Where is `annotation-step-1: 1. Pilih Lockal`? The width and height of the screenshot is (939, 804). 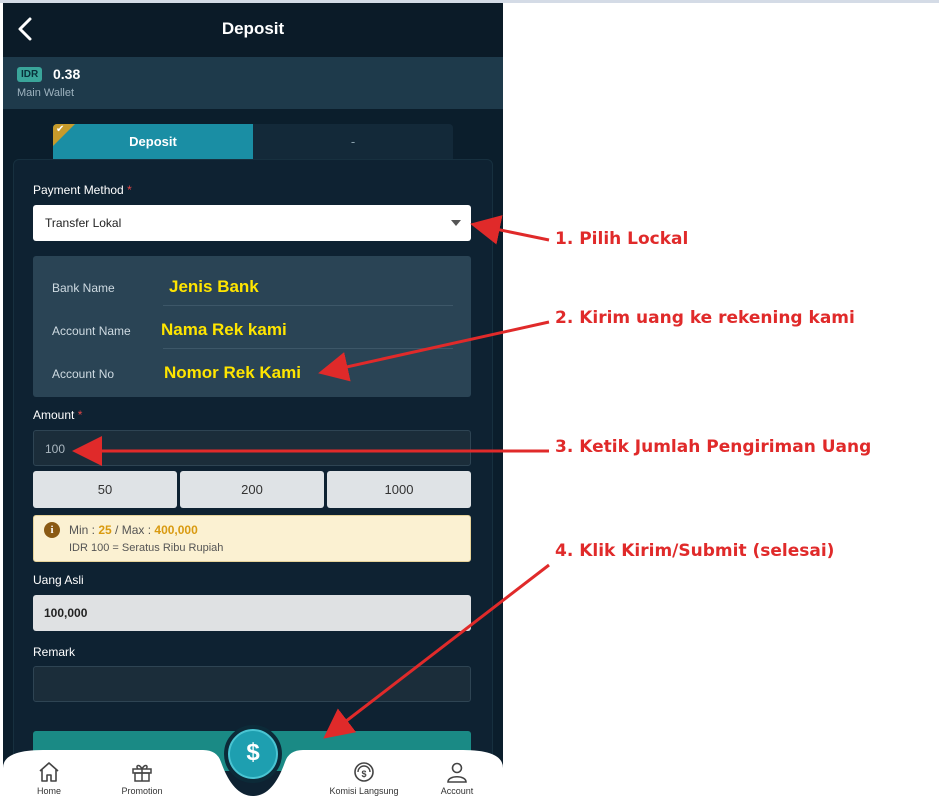
annotation-step-1: 1. Pilih Lockal is located at coordinates (622, 239).